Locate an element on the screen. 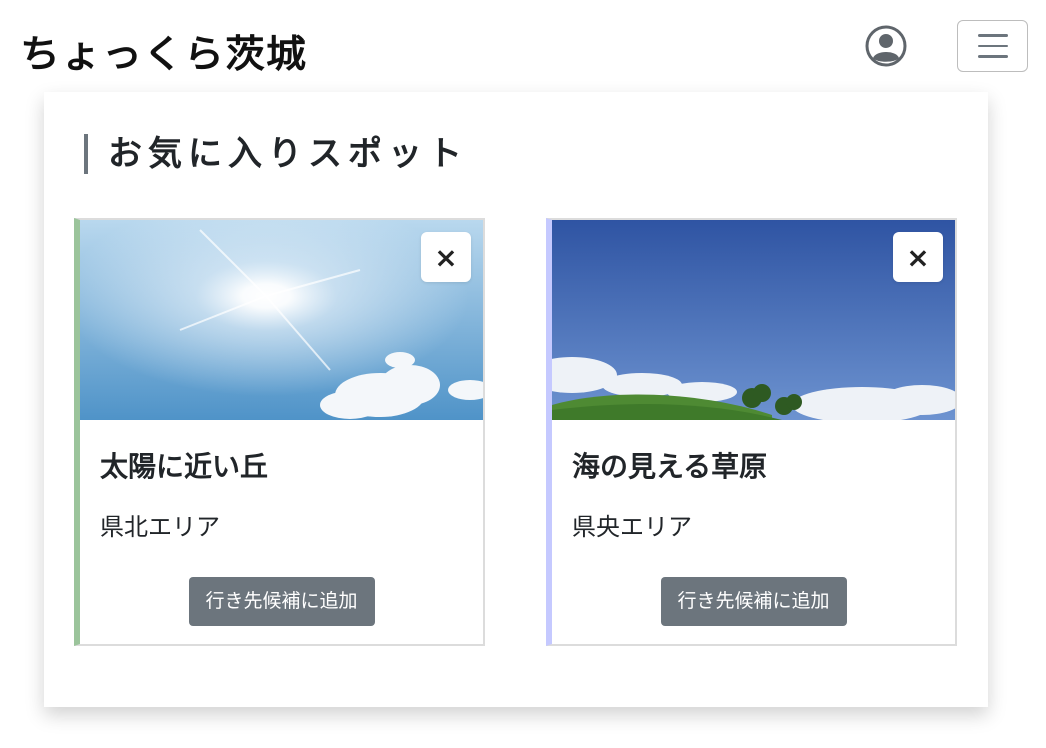  spot-title: 海の見える草原 is located at coordinates (669, 465).